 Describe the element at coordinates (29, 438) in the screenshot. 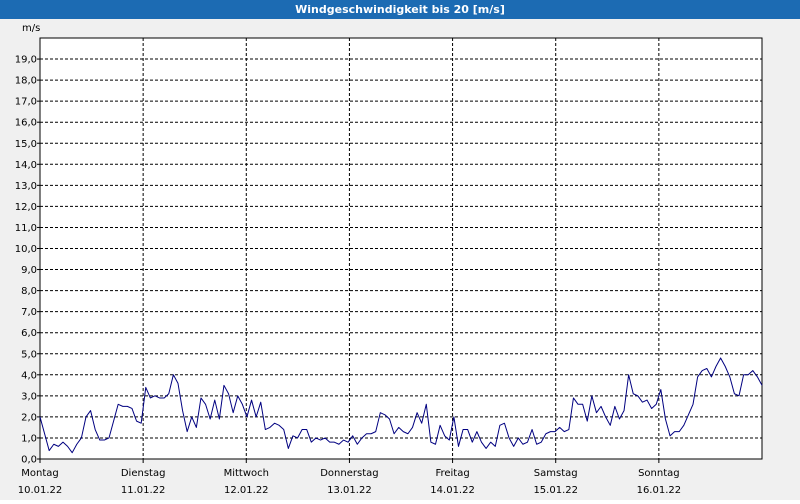

I see `y-tick-label: 1,0` at that location.